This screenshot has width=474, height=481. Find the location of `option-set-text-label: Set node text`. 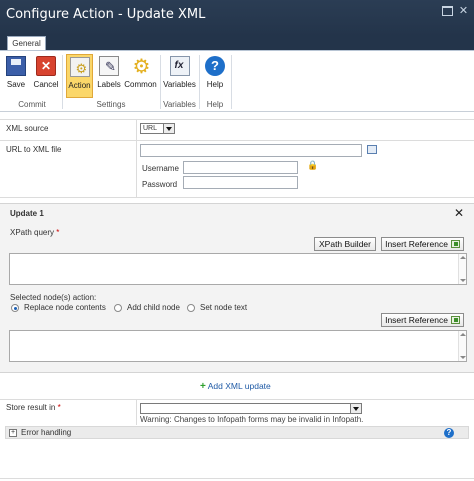

option-set-text-label: Set node text is located at coordinates (224, 307).